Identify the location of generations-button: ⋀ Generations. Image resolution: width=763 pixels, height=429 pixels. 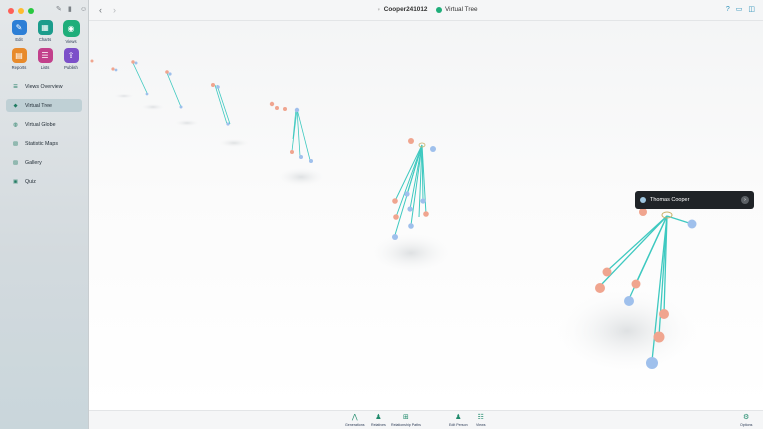
(355, 420).